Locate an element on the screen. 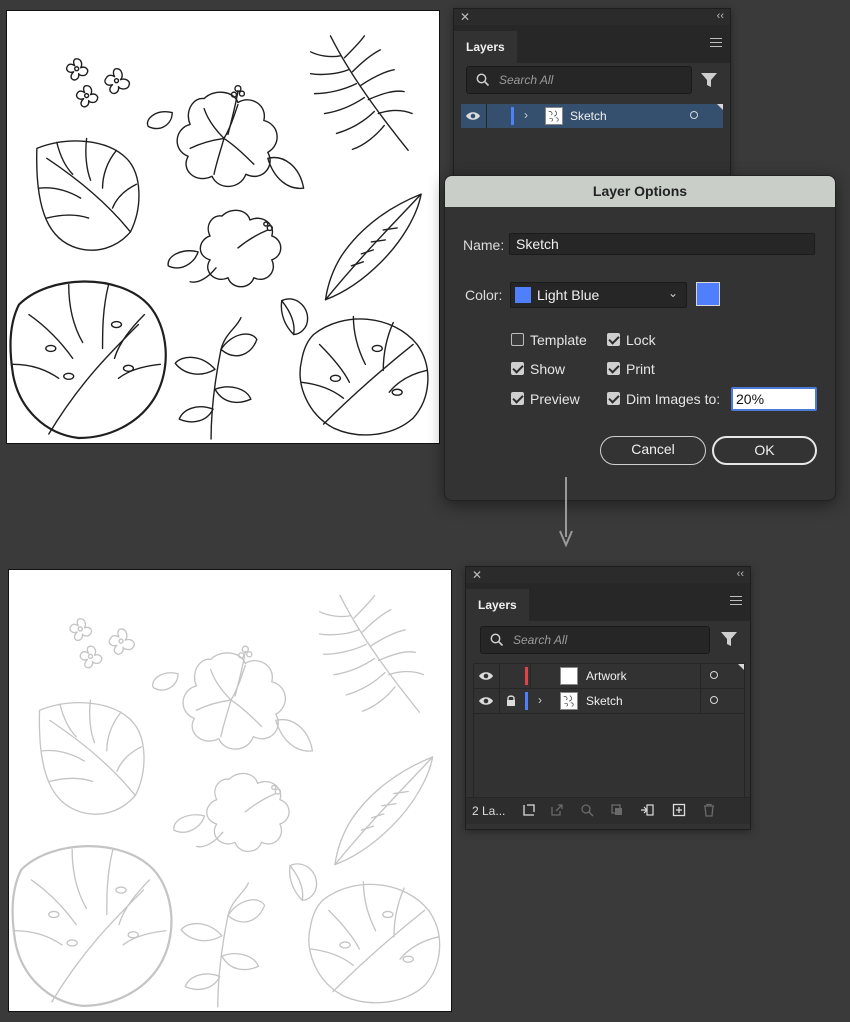 This screenshot has width=850, height=1022. name-label: Name: is located at coordinates (484, 245).